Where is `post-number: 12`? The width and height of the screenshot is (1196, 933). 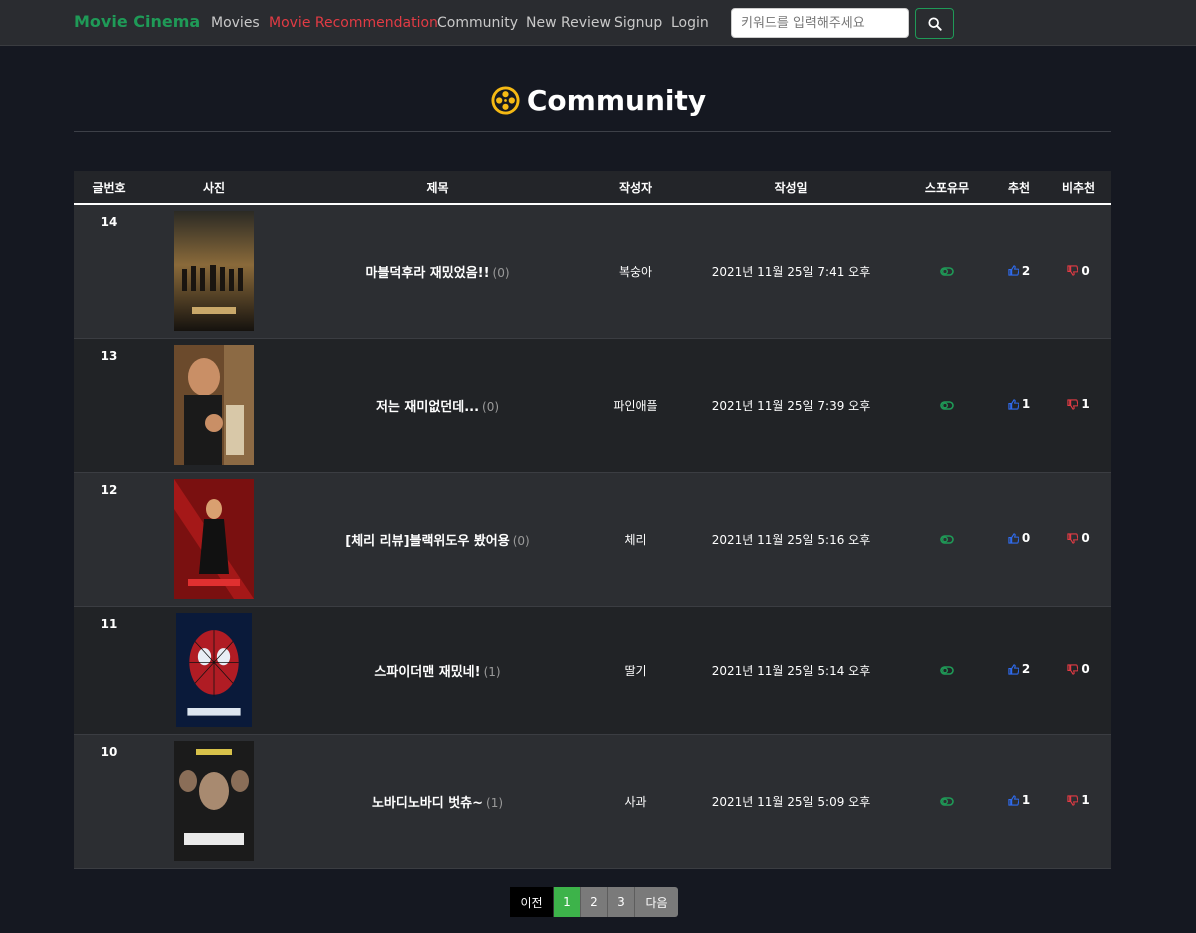
post-number: 12 is located at coordinates (109, 539).